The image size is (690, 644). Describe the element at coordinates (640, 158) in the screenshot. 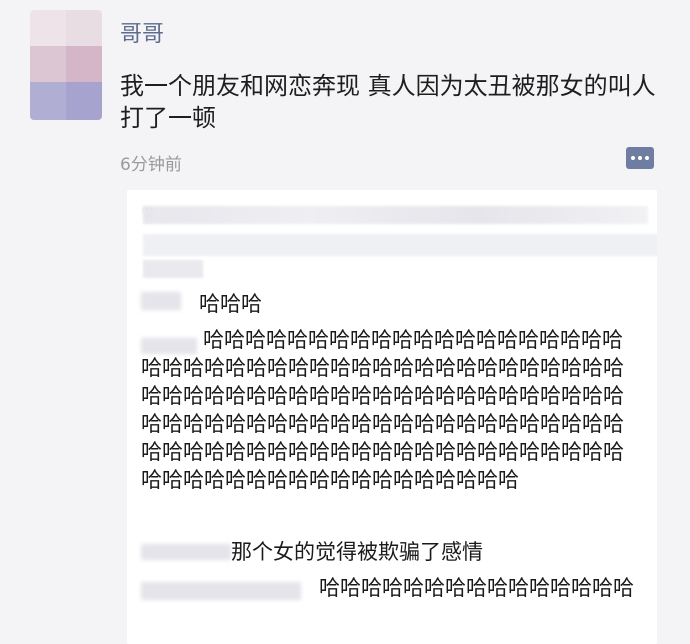

I see `comment-dots-icon` at that location.